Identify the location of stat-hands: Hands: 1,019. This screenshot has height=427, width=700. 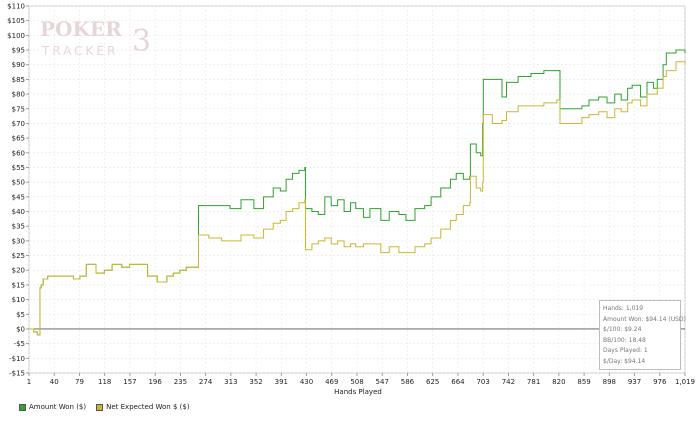
(623, 308).